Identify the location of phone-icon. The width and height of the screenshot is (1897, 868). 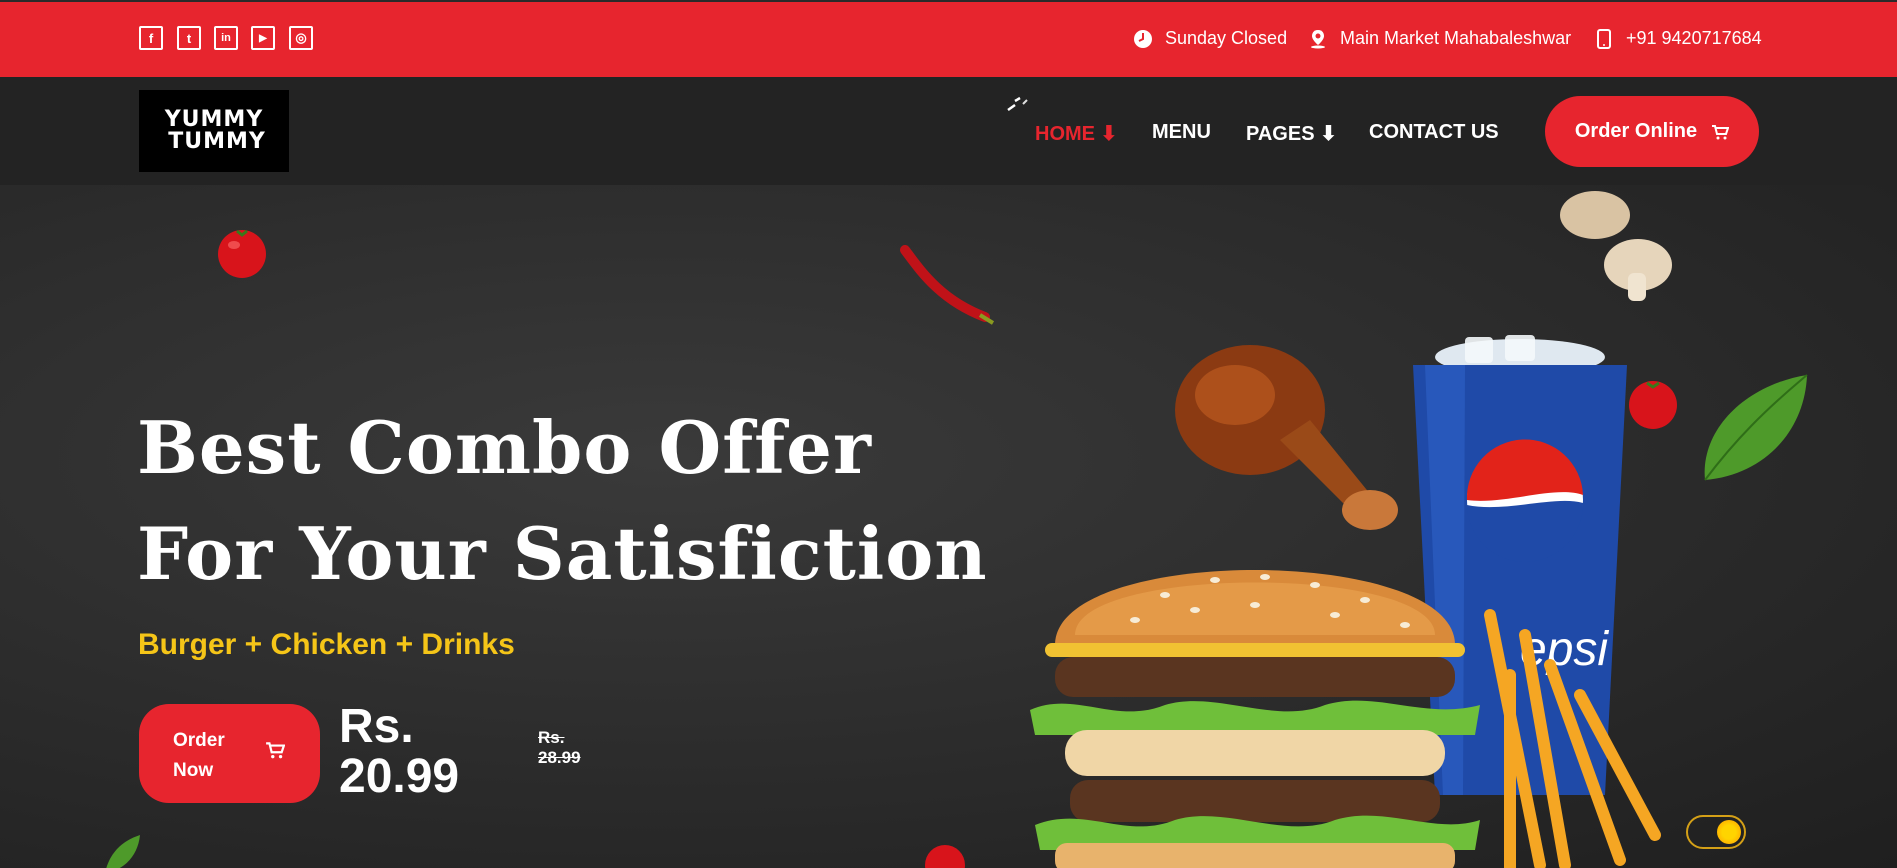
(1604, 38).